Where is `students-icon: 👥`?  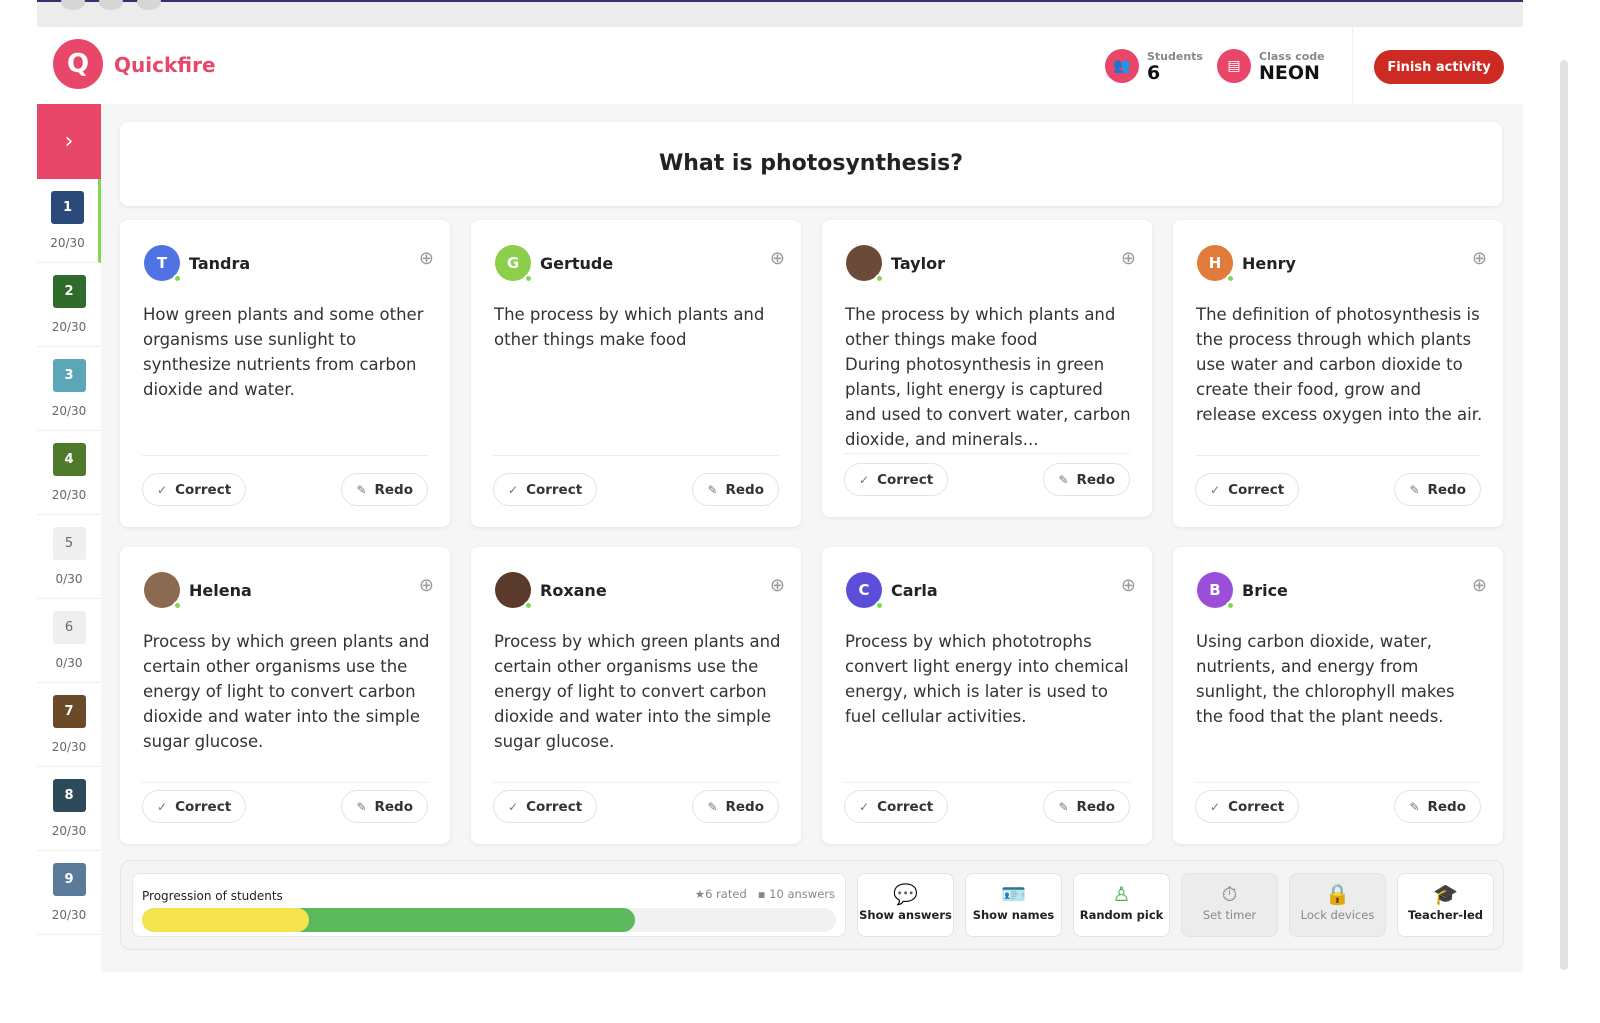 students-icon: 👥 is located at coordinates (1122, 66).